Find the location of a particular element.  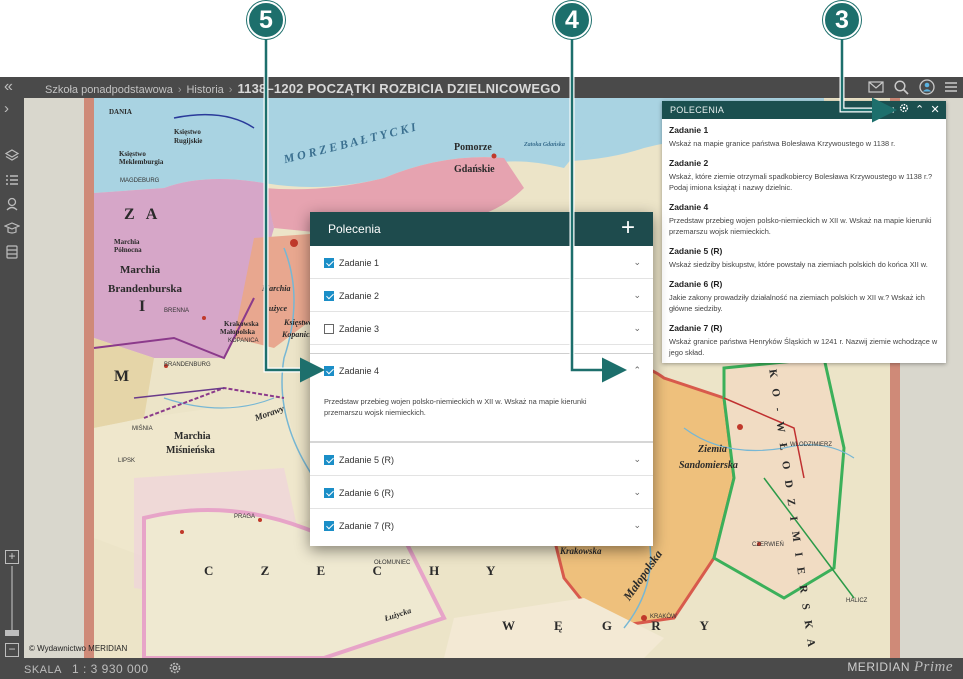

map-city: MIŚNIA is located at coordinates (142, 429).